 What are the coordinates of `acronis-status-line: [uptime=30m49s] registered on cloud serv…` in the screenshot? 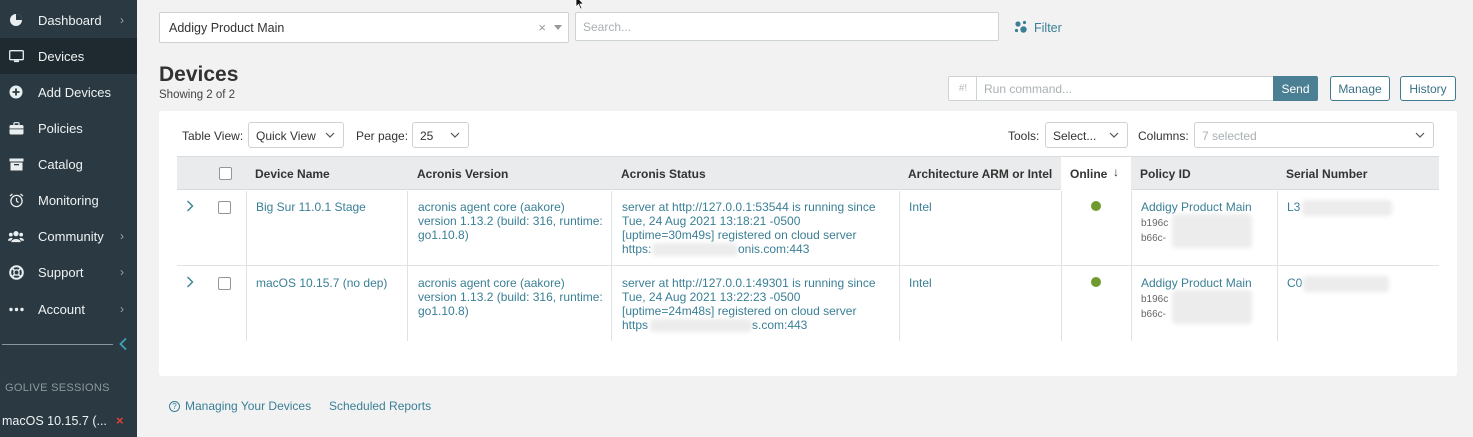 It's located at (739, 235).